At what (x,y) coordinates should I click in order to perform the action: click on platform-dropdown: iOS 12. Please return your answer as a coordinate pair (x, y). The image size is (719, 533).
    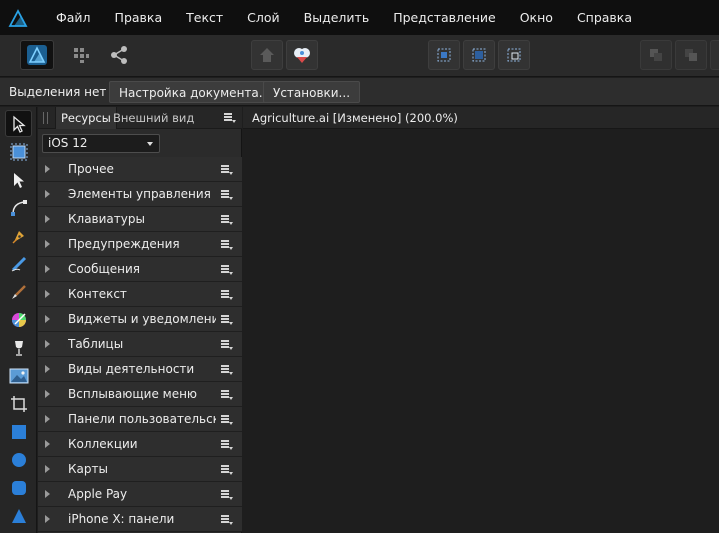
    Looking at the image, I should click on (101, 143).